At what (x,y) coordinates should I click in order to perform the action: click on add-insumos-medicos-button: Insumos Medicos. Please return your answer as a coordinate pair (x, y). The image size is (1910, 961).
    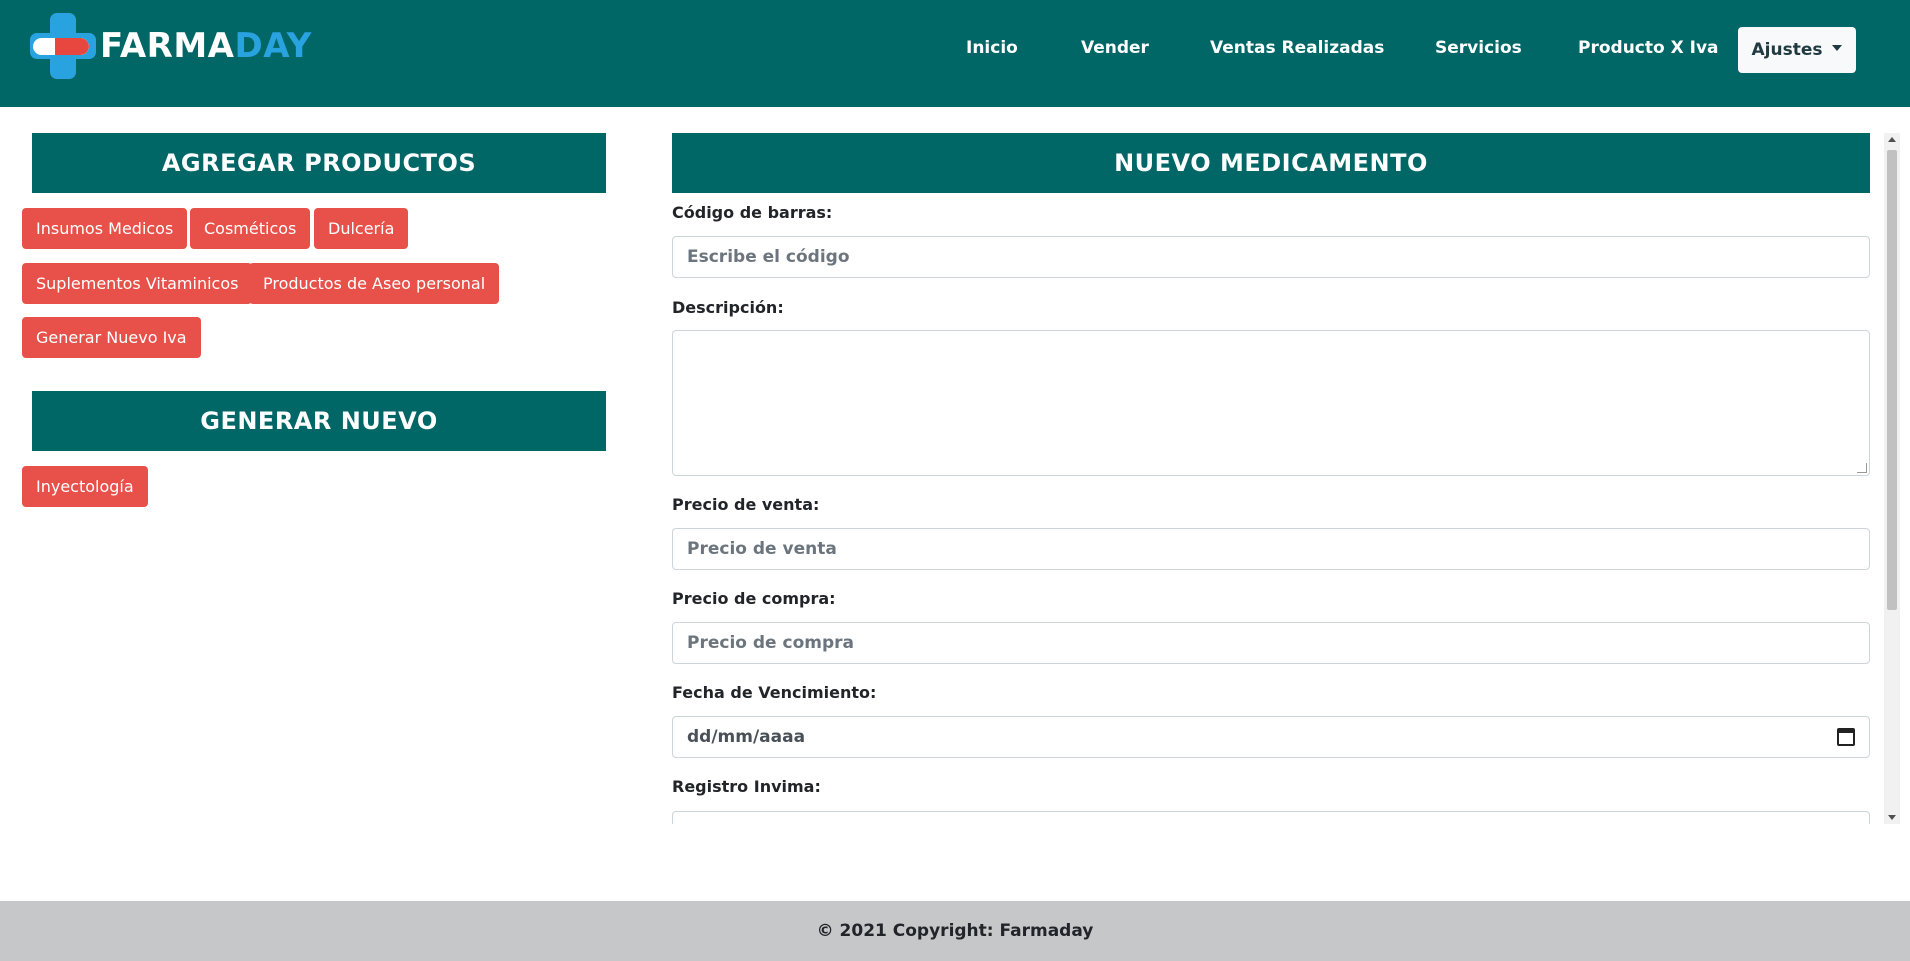
    Looking at the image, I should click on (105, 228).